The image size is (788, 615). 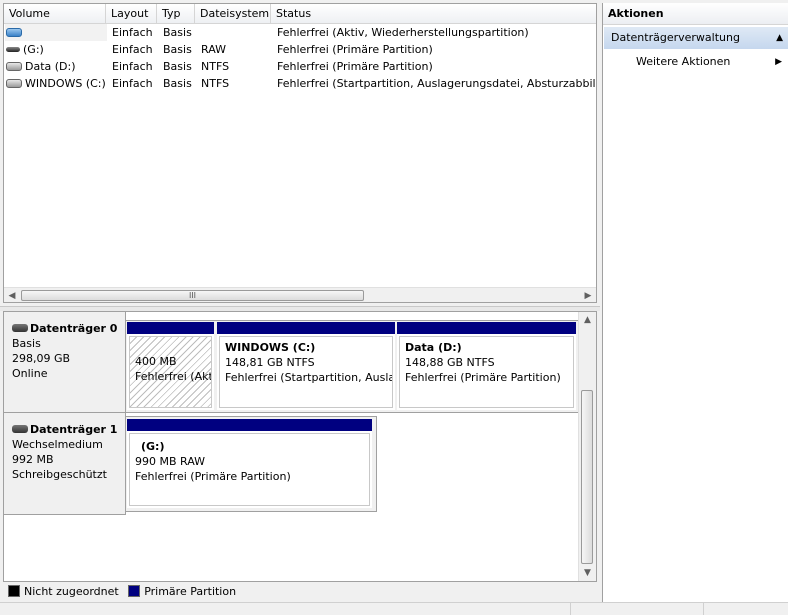 What do you see at coordinates (74, 429) in the screenshot?
I see `disk-title: Datenträger 1` at bounding box center [74, 429].